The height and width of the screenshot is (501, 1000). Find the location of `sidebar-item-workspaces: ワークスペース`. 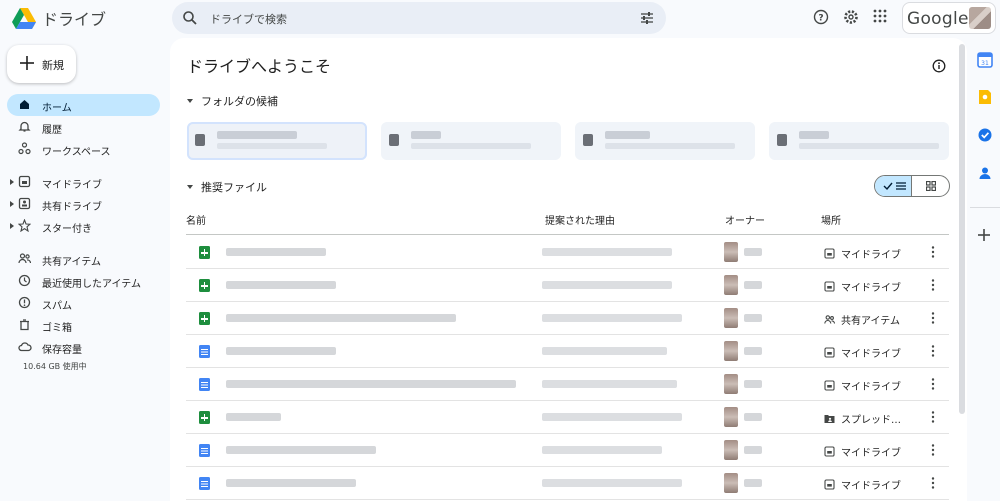

sidebar-item-workspaces: ワークスペース is located at coordinates (83, 149).